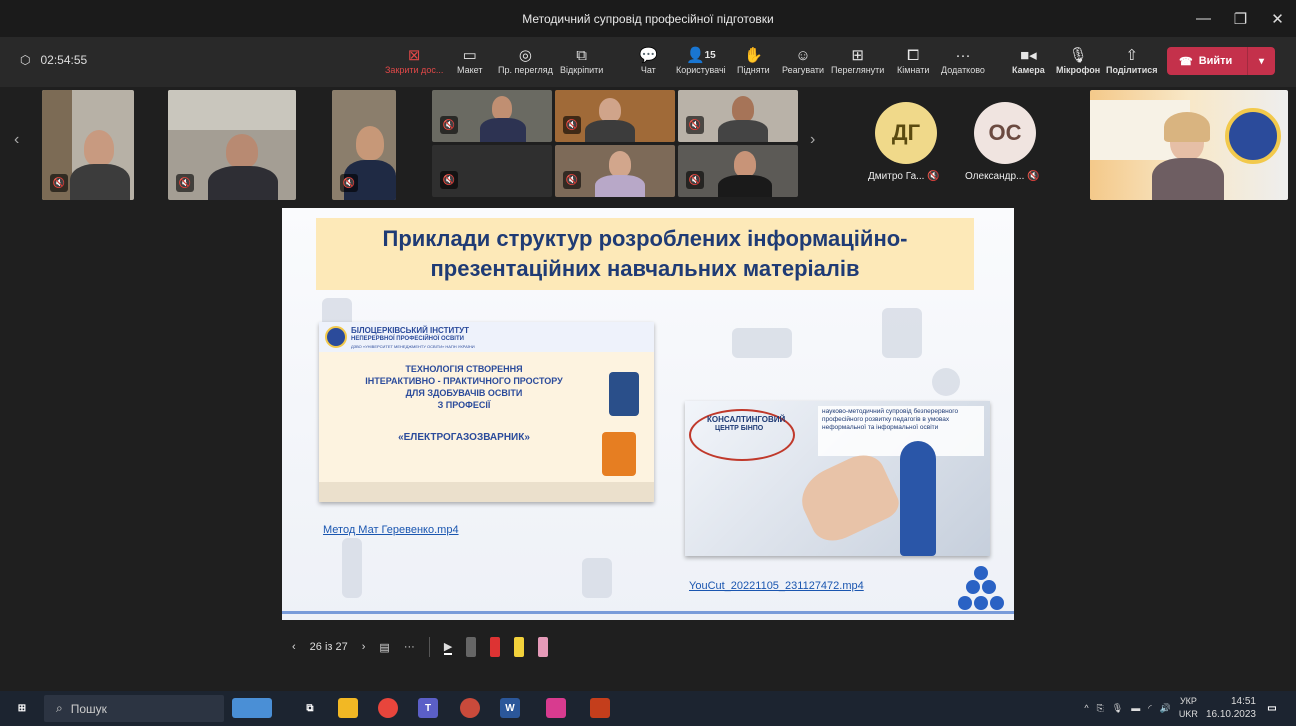 The height and width of the screenshot is (726, 1296). I want to click on system-tray: ^ ⎘ 🎙 ▬ ◜ 🔊 УКР UKR 14:51 16.10.2023, so click(1170, 708).